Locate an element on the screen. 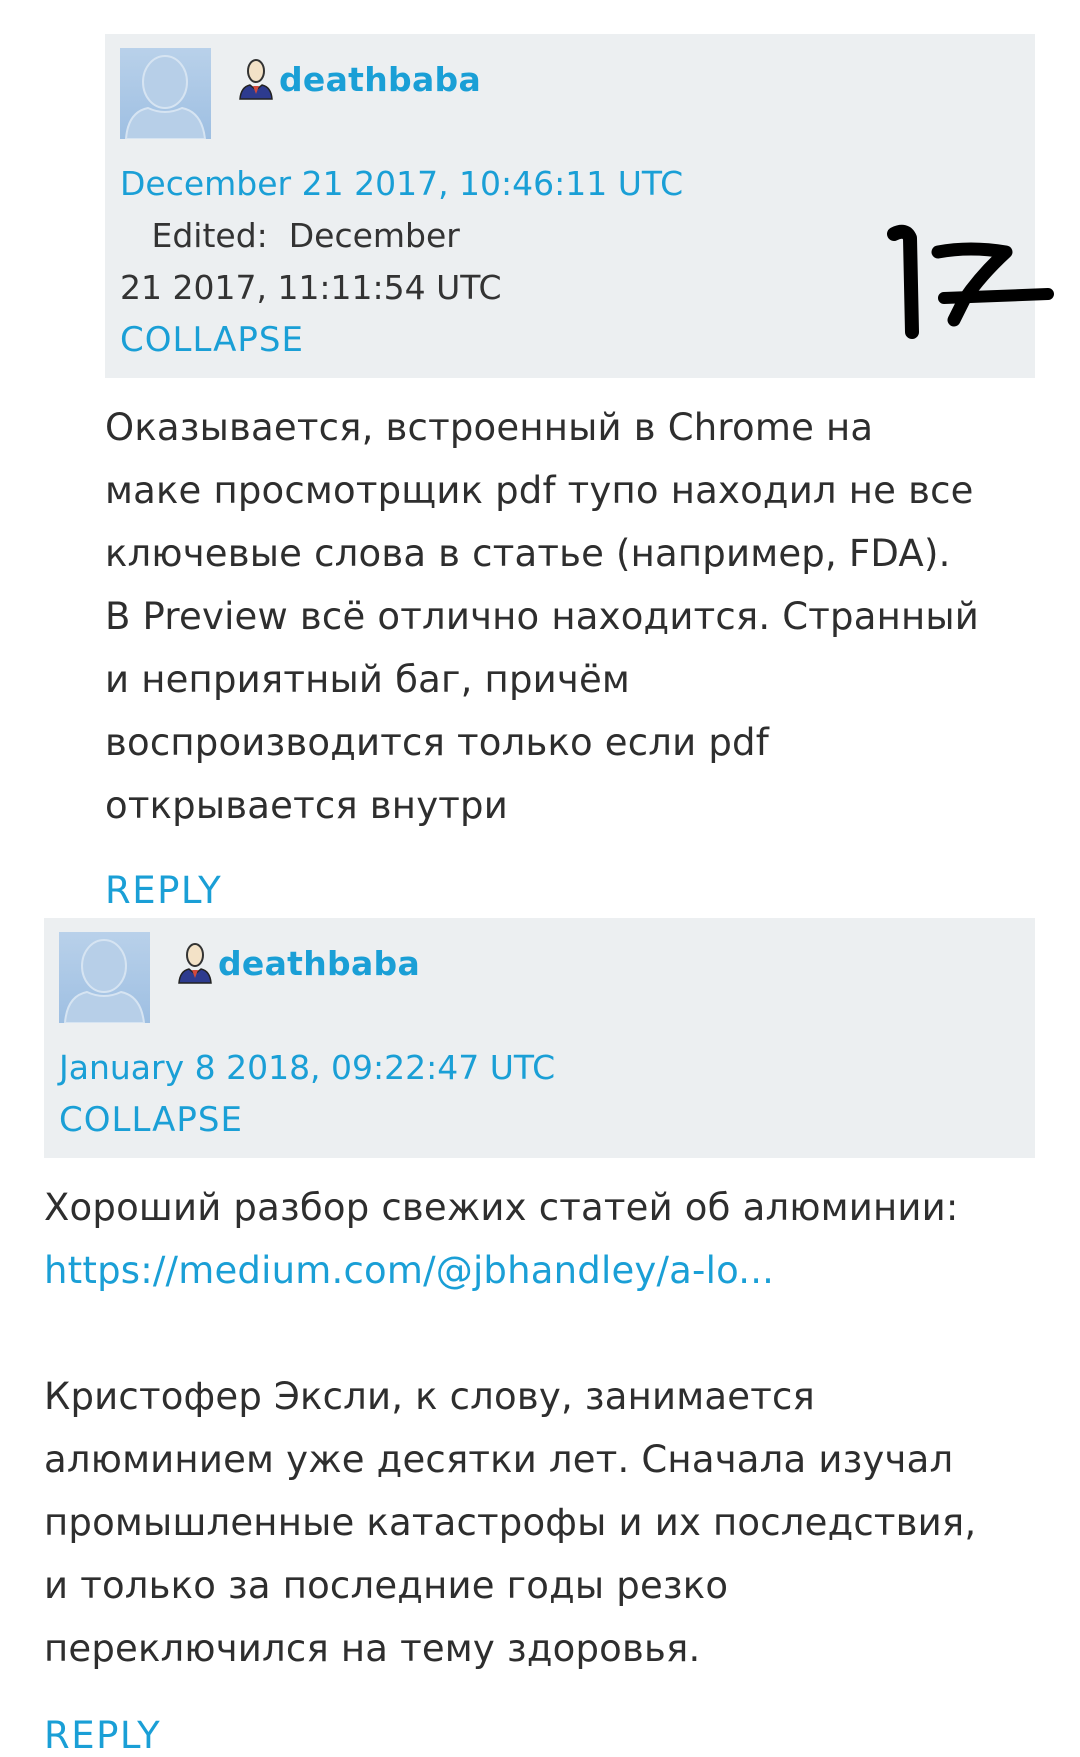  body-line: и только за последние годы резко is located at coordinates (386, 1585).